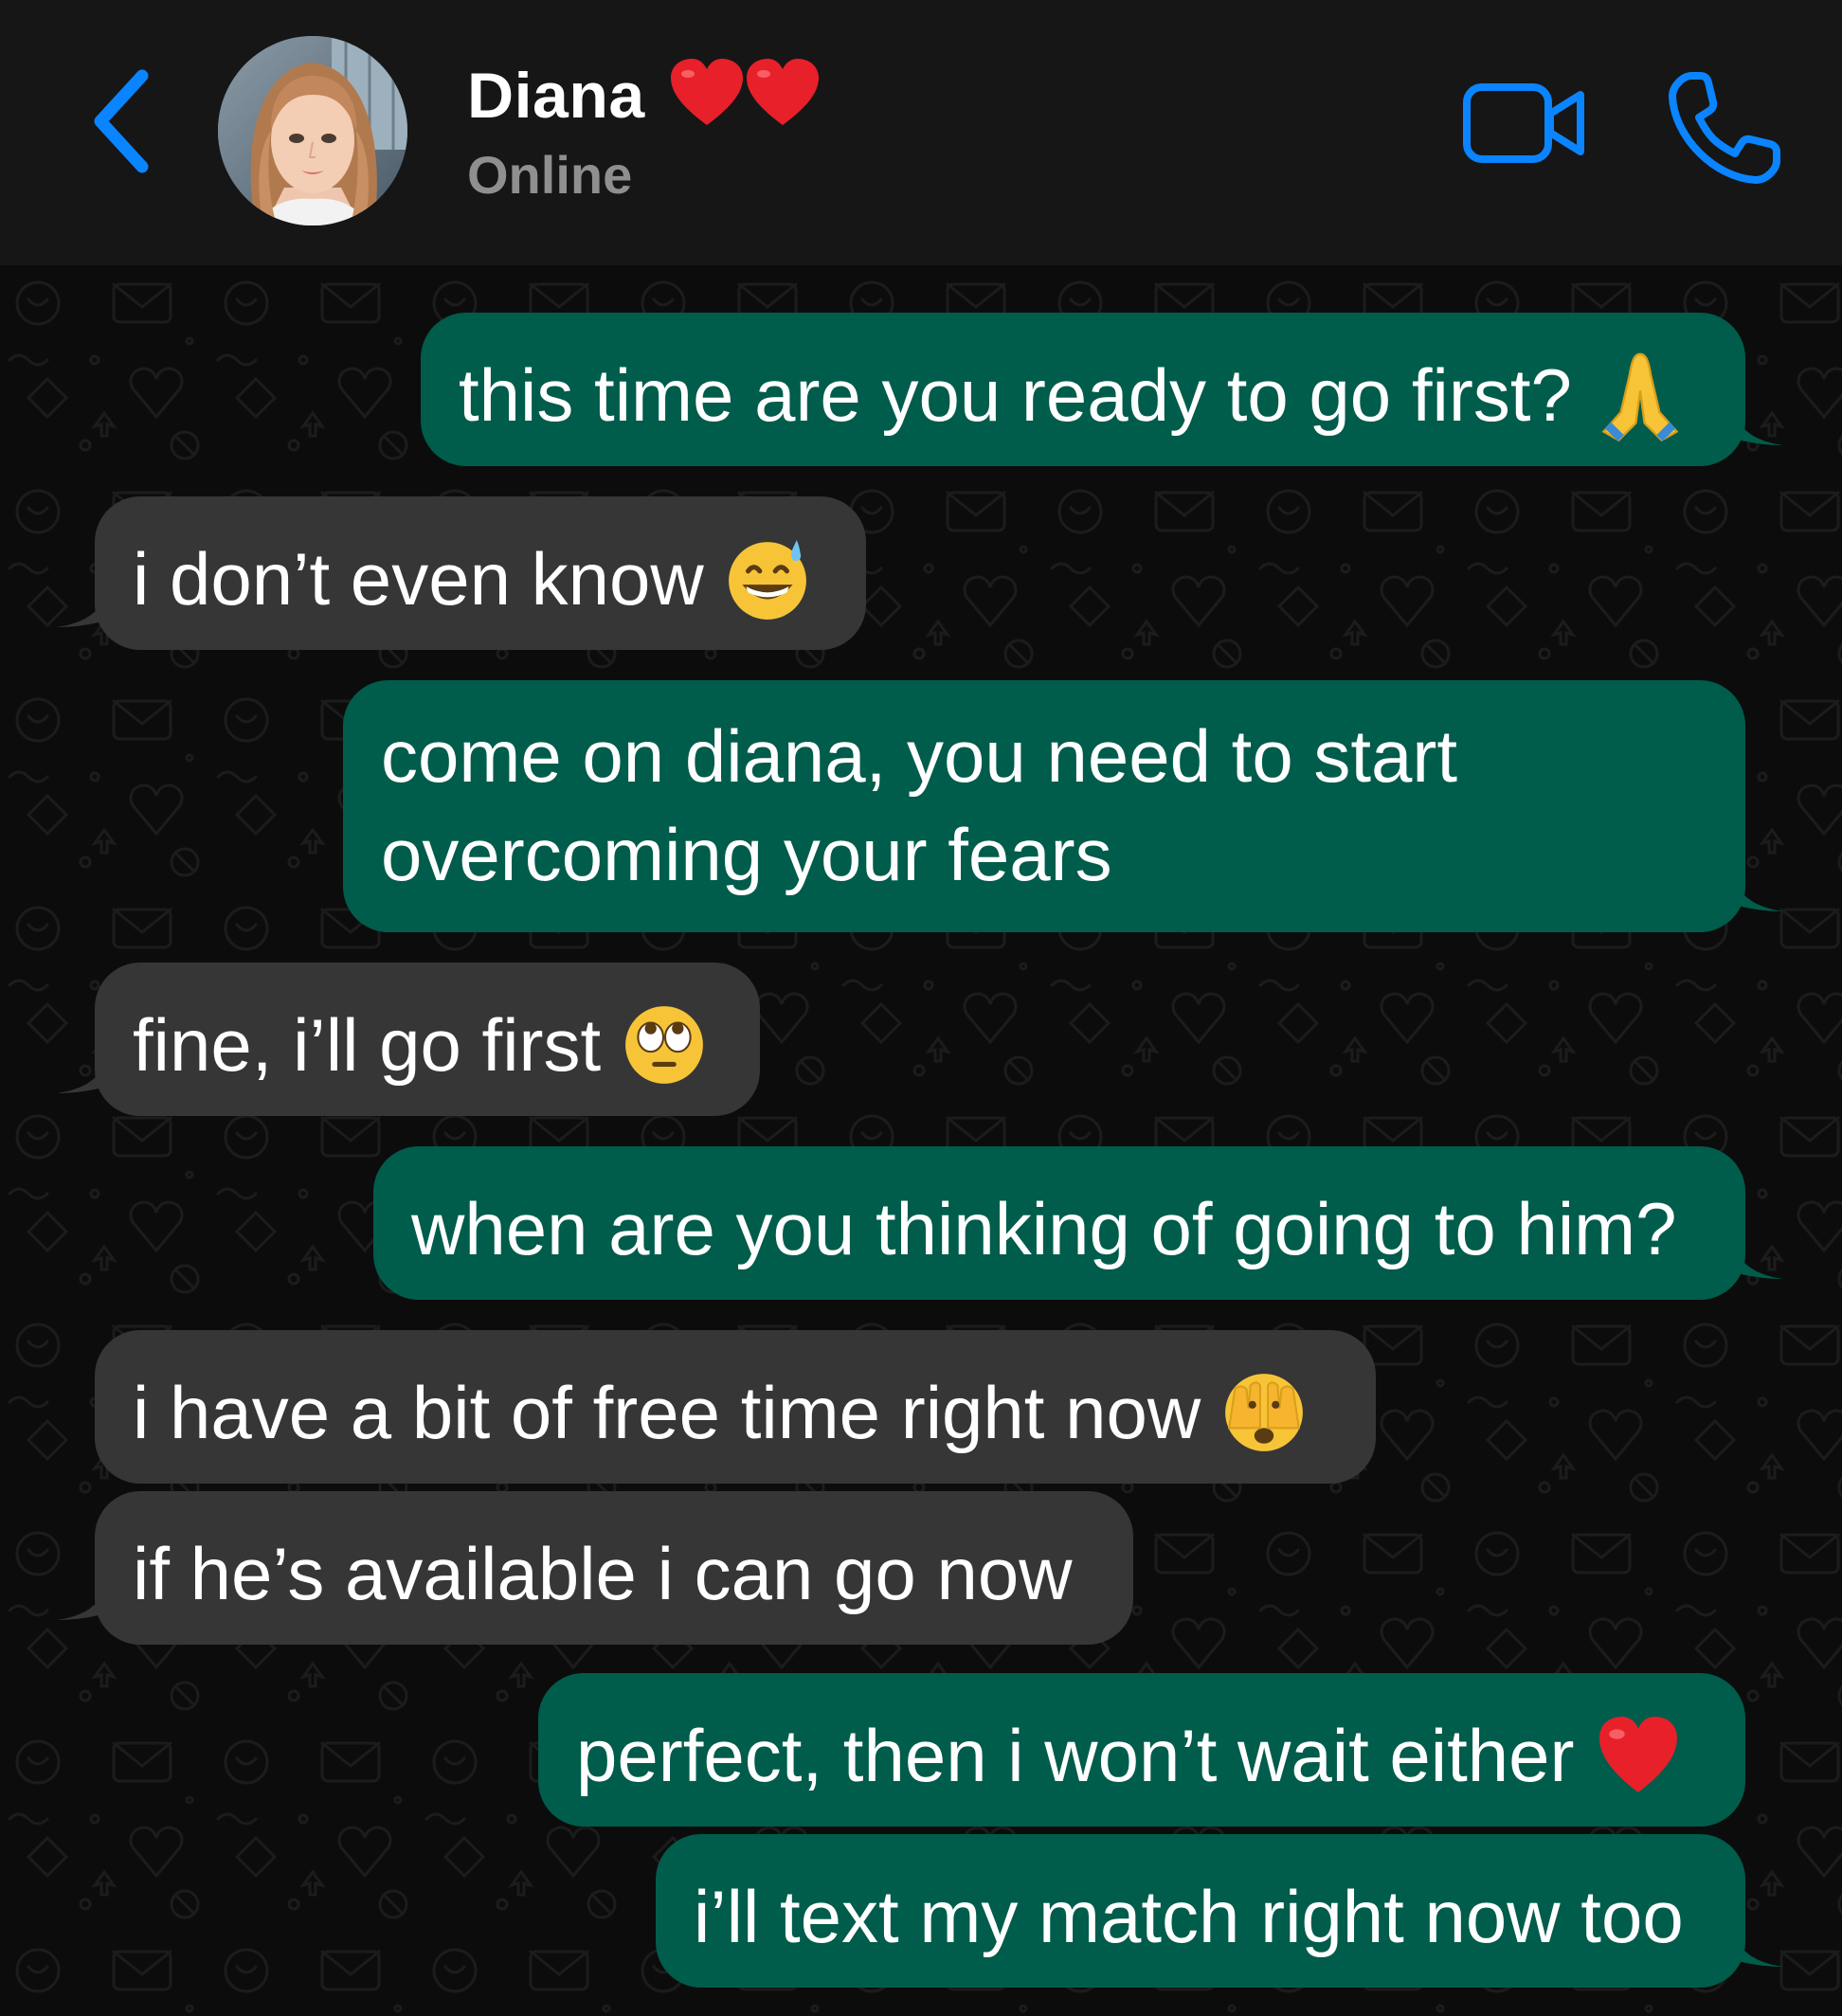  What do you see at coordinates (550, 175) in the screenshot?
I see `contact-status: Online` at bounding box center [550, 175].